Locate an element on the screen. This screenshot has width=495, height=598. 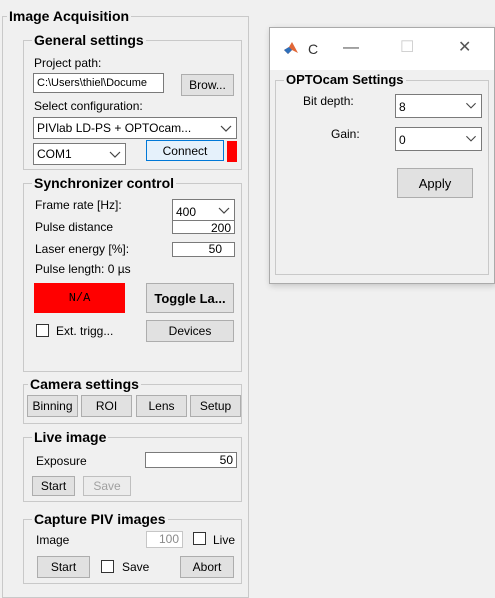
capture-save-label: Save is located at coordinates (136, 567).